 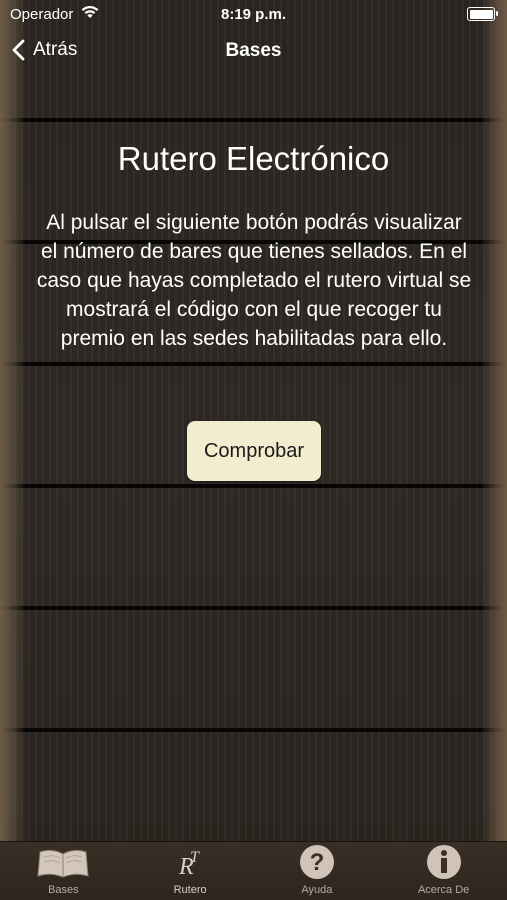 I want to click on status-bar: Operador 8:19 p.m., so click(x=253, y=15).